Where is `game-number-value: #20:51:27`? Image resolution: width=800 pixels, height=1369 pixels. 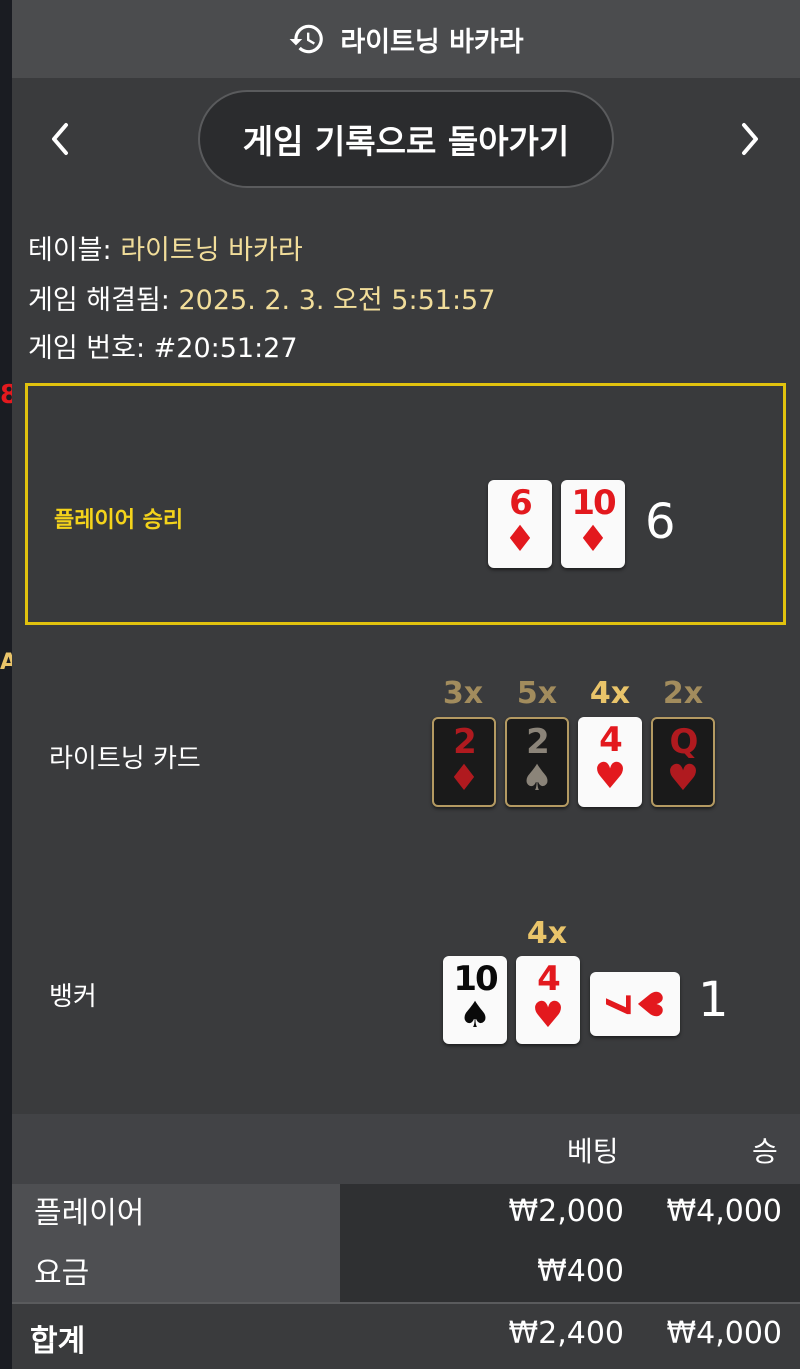 game-number-value: #20:51:27 is located at coordinates (225, 348).